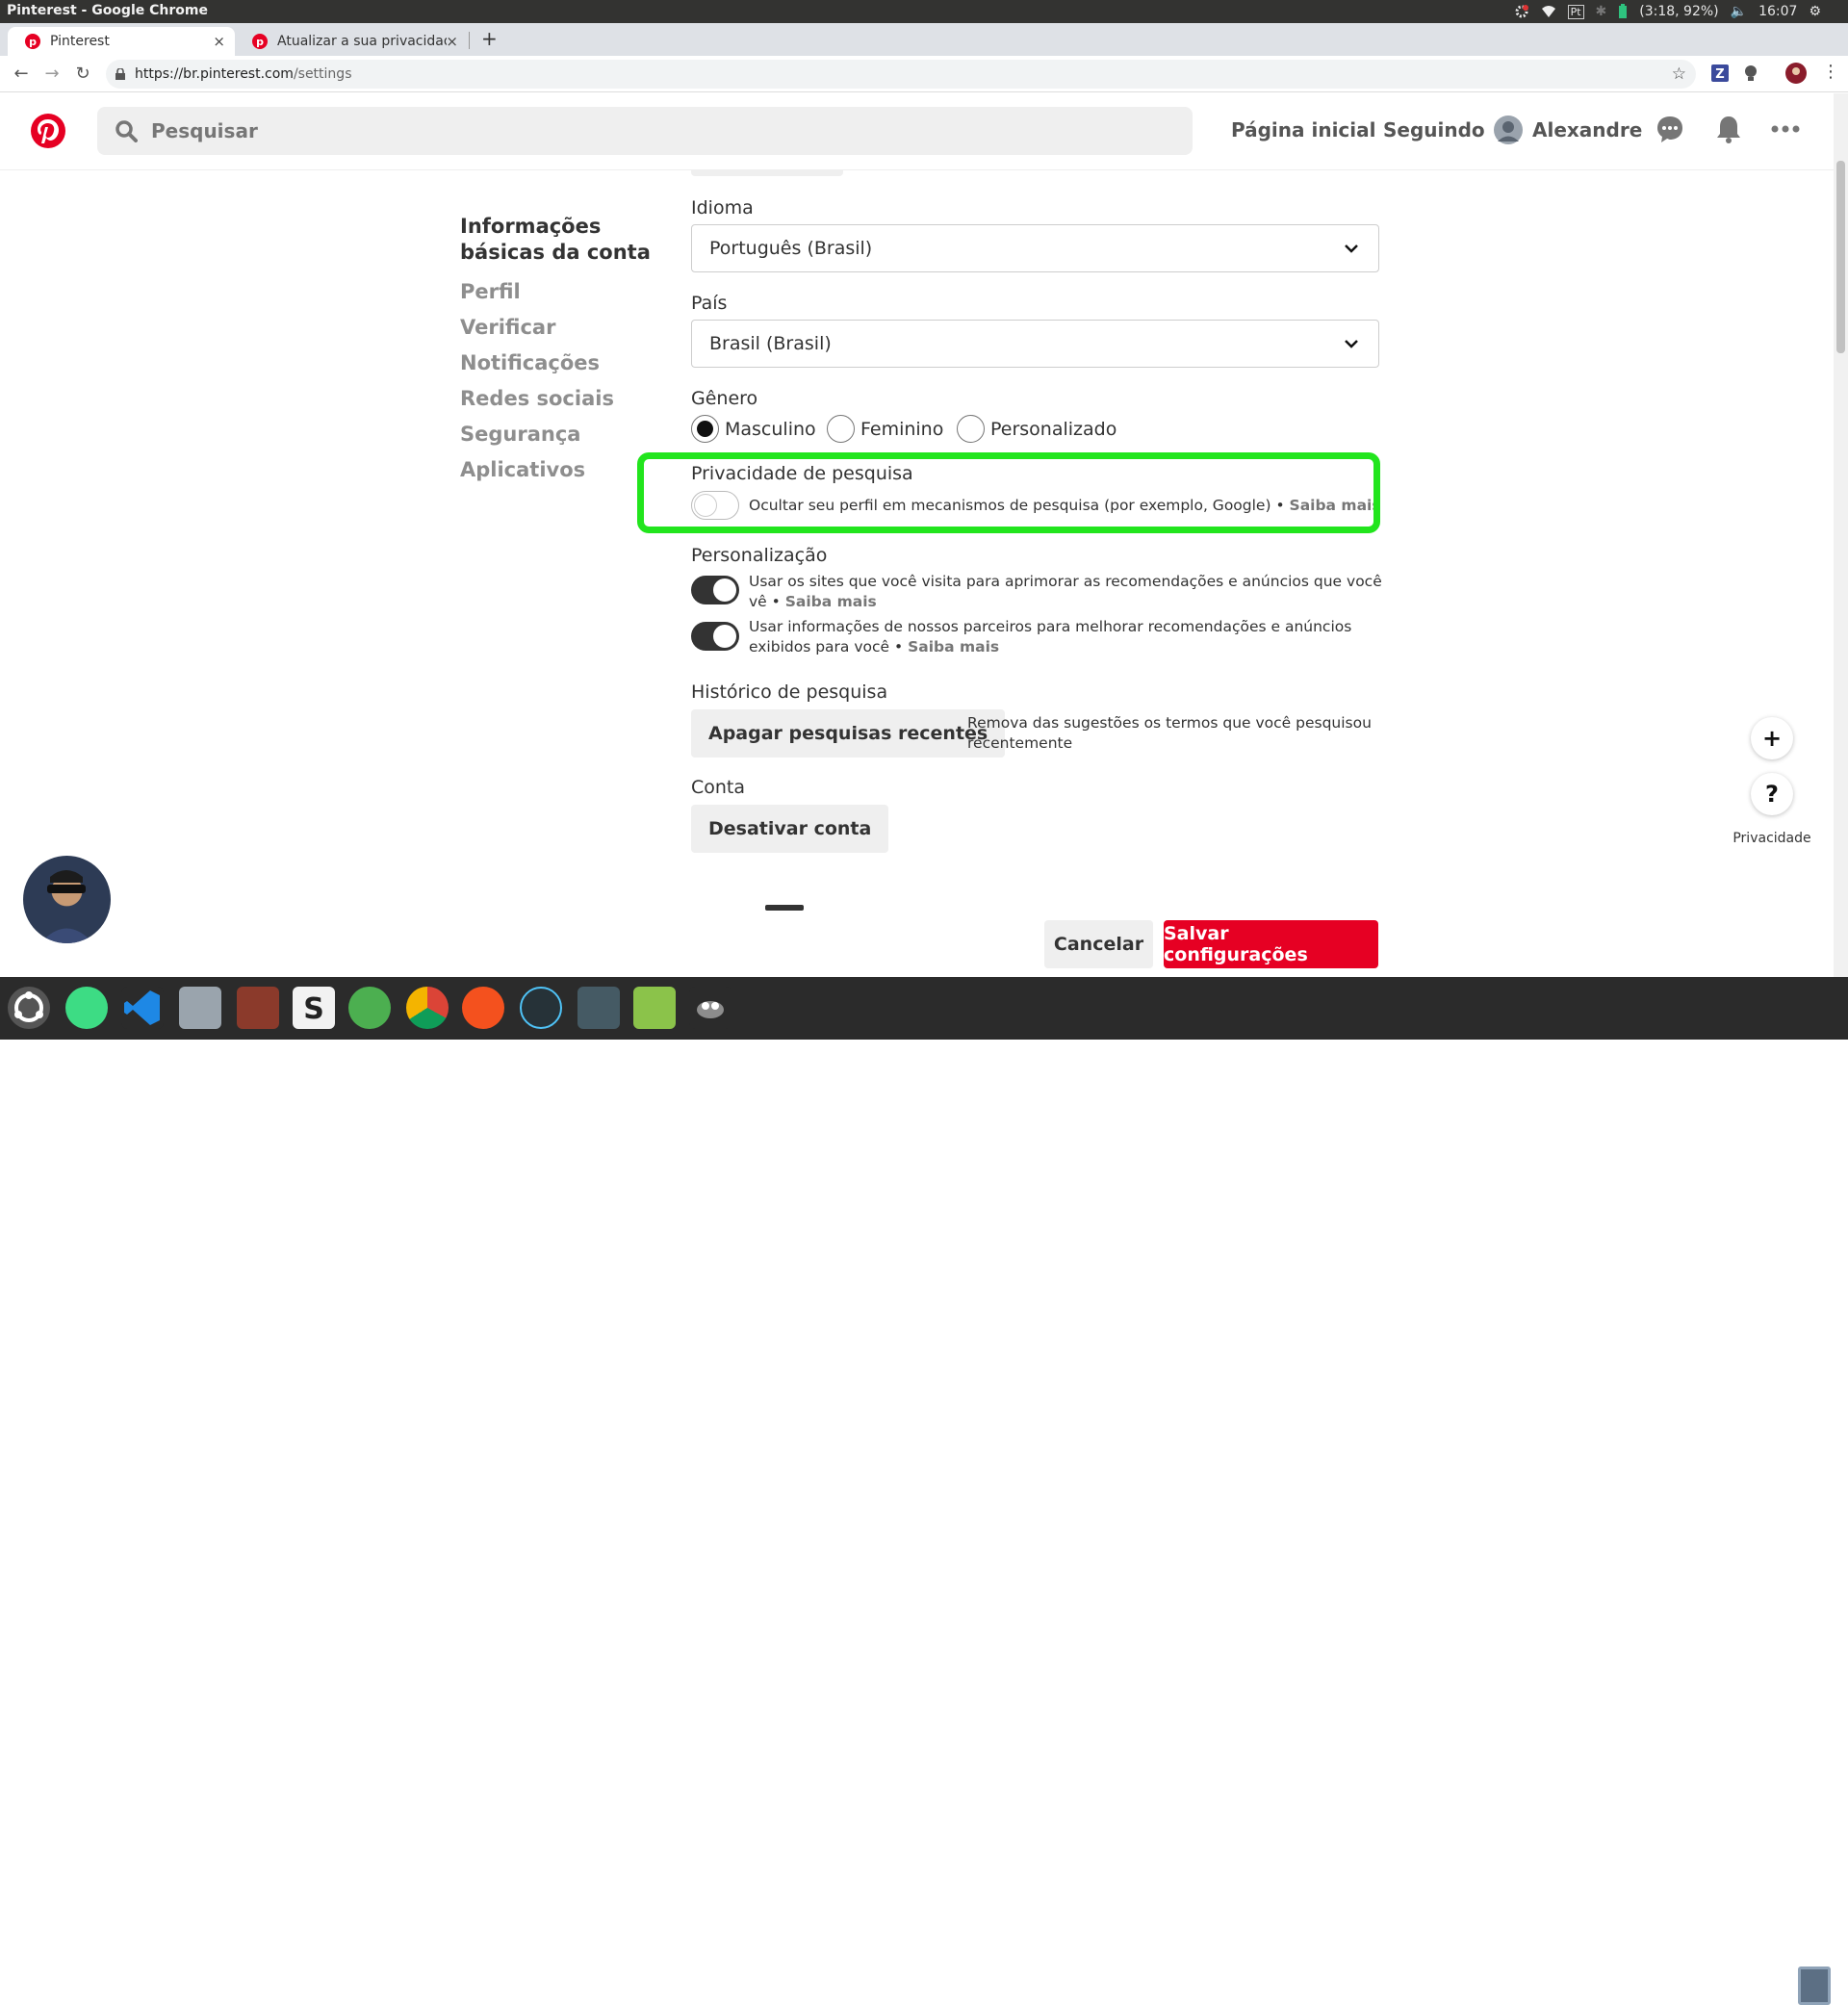 The image size is (1848, 2005). What do you see at coordinates (566, 292) in the screenshot?
I see `sidebar-item-profile: Perfil` at bounding box center [566, 292].